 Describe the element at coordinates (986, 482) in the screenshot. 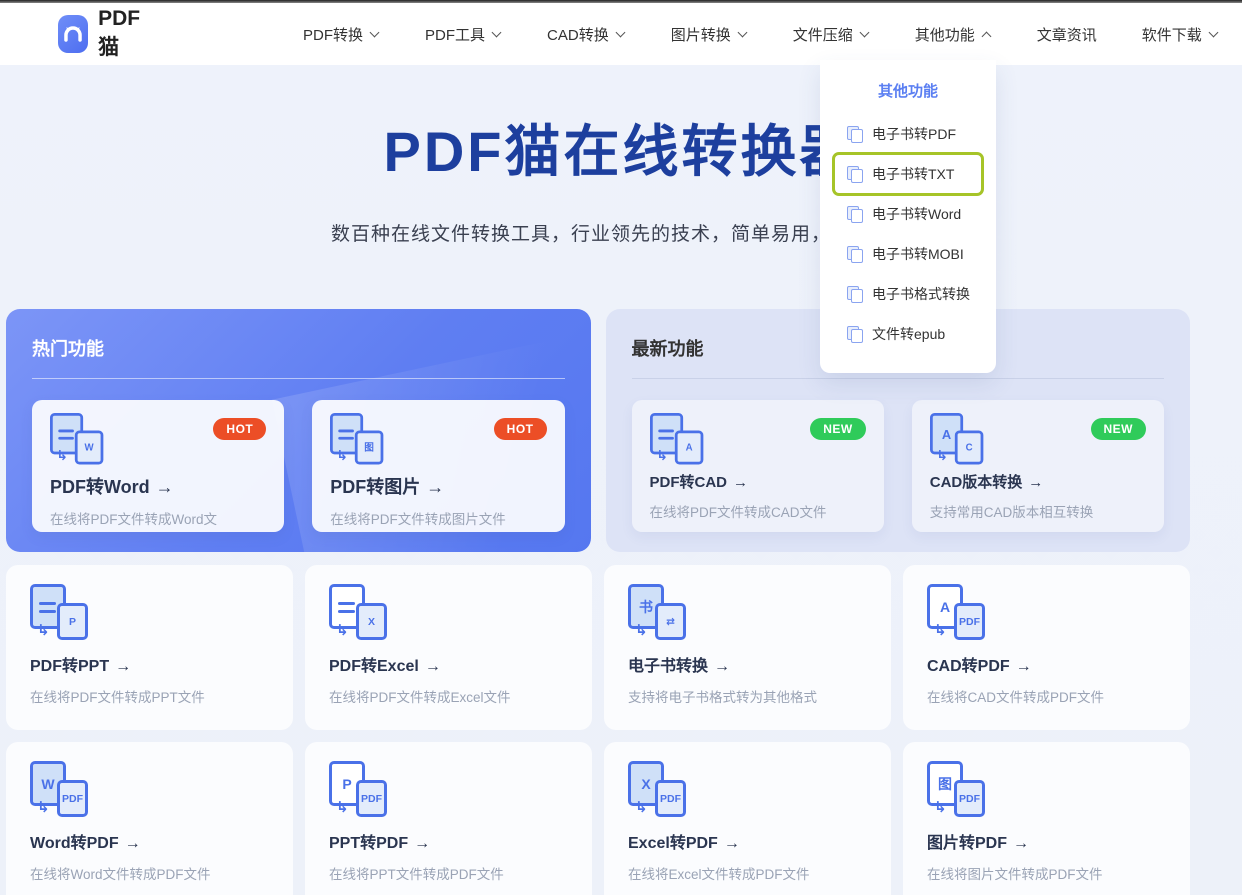

I see `card-title: CAD版本转换 →` at that location.